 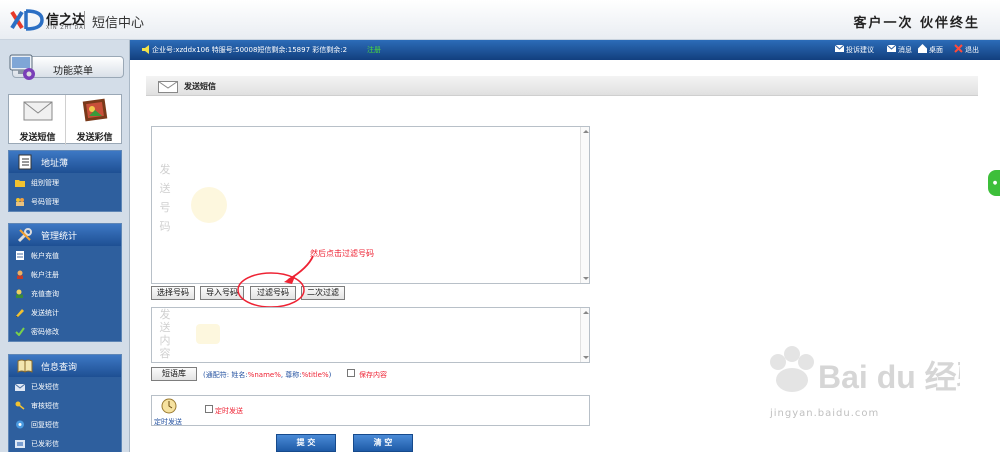 What do you see at coordinates (889, 377) in the screenshot?
I see `watermark-brand: Bai du 经验` at bounding box center [889, 377].